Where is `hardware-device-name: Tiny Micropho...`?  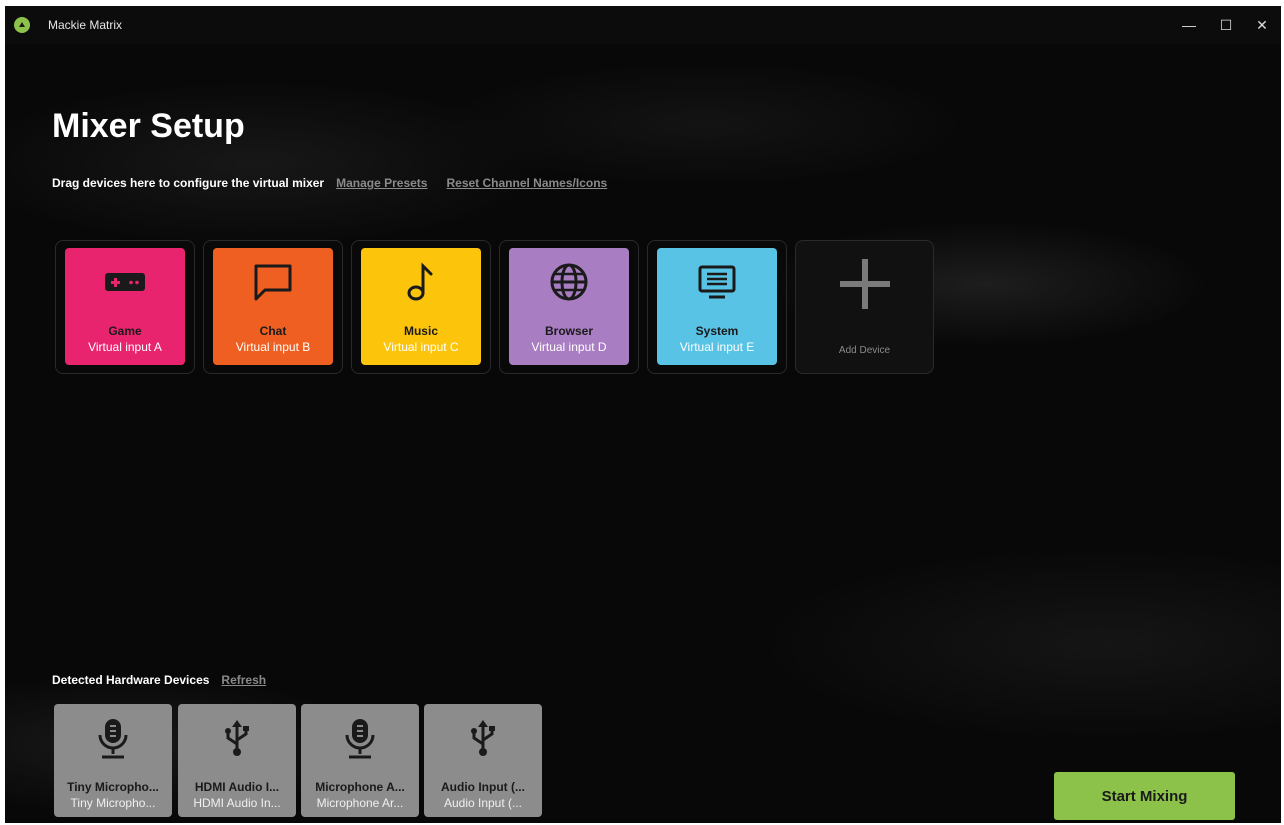
hardware-device-name: Tiny Micropho... is located at coordinates (113, 787).